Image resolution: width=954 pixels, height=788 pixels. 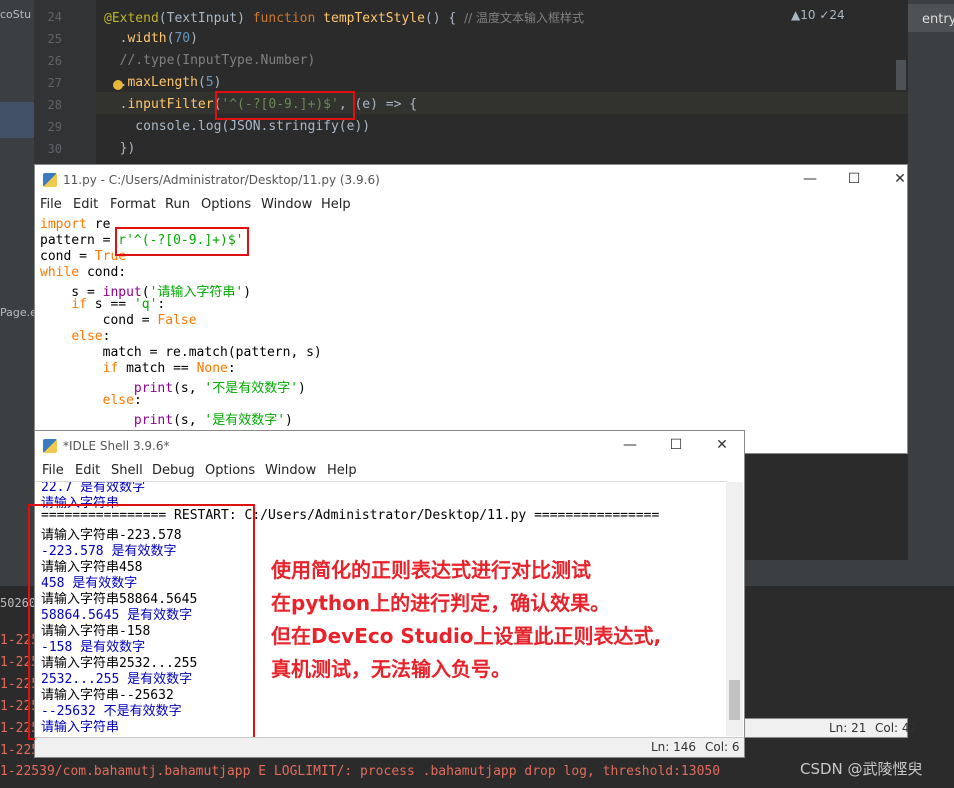 I want to click on code-line: match = re.match(pattern, s), so click(x=181, y=352).